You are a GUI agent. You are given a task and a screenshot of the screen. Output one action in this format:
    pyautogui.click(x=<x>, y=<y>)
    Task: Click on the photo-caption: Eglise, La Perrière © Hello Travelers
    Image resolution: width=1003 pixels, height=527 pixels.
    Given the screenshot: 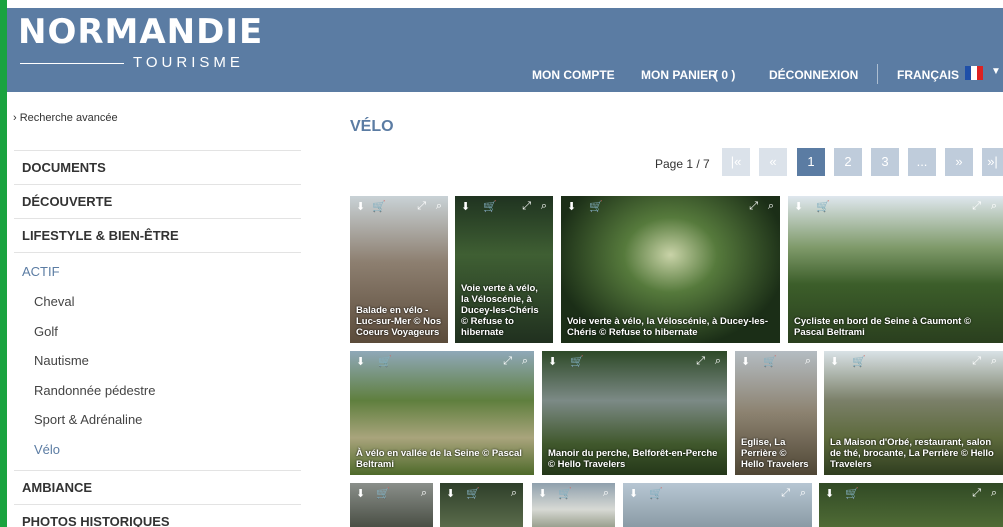 What is the action you would take?
    pyautogui.click(x=775, y=453)
    